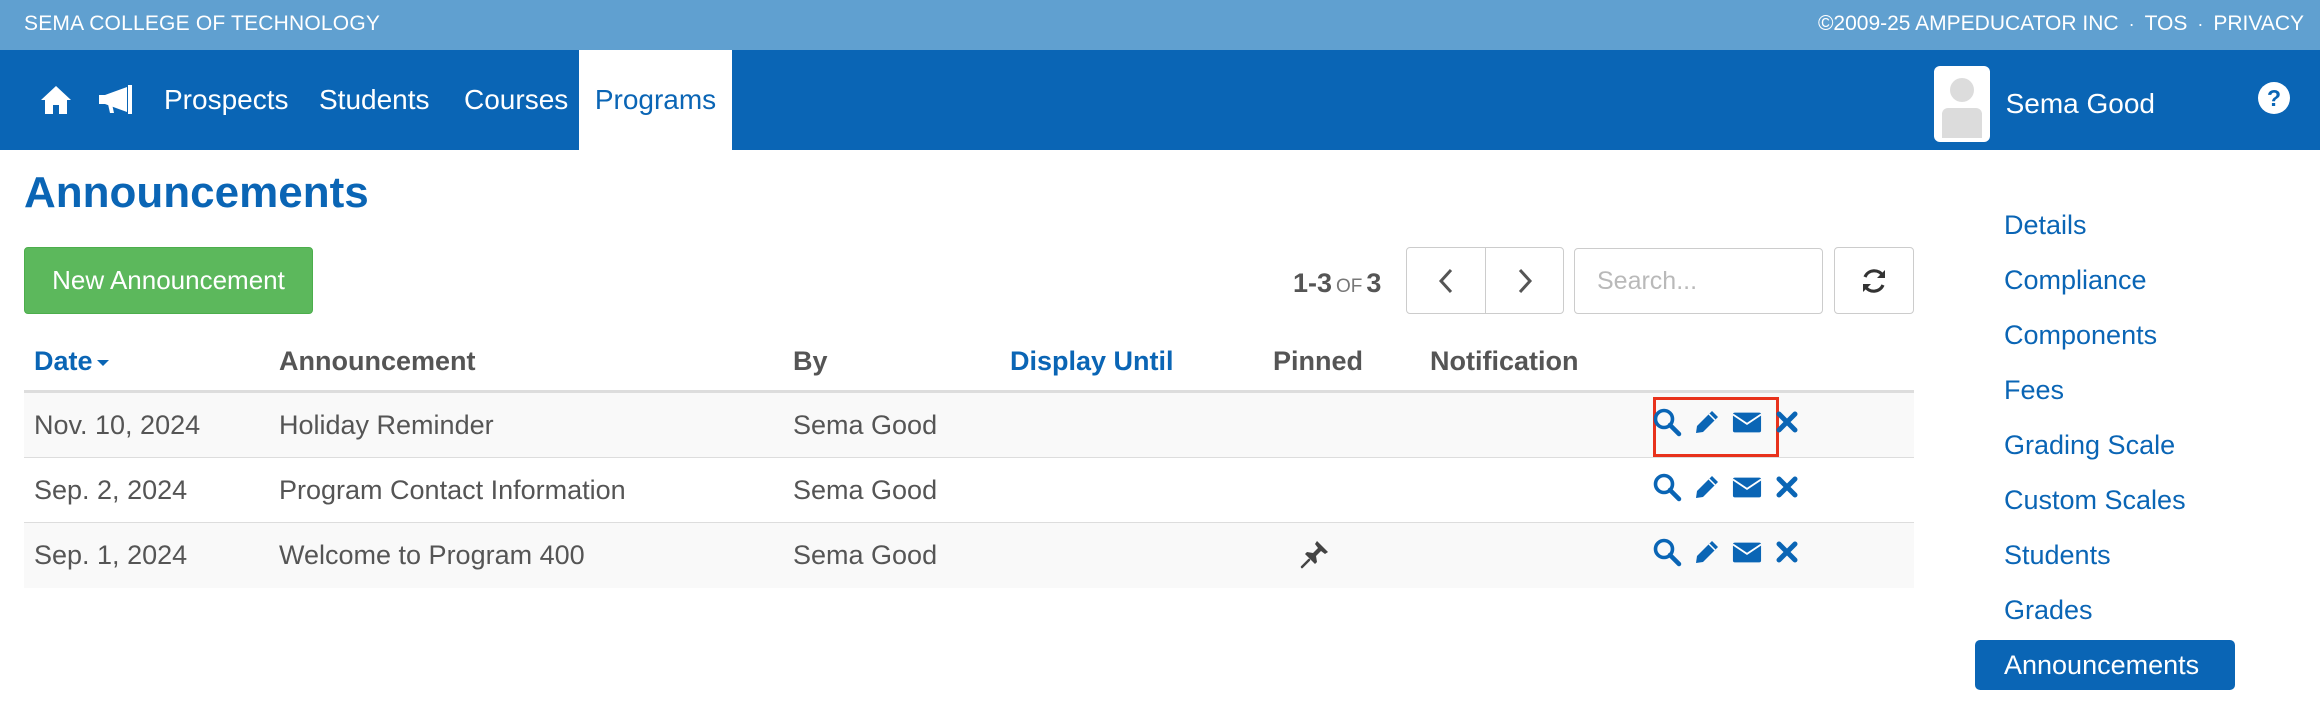 This screenshot has width=2320, height=710. I want to click on help-icon: ?, so click(2274, 98).